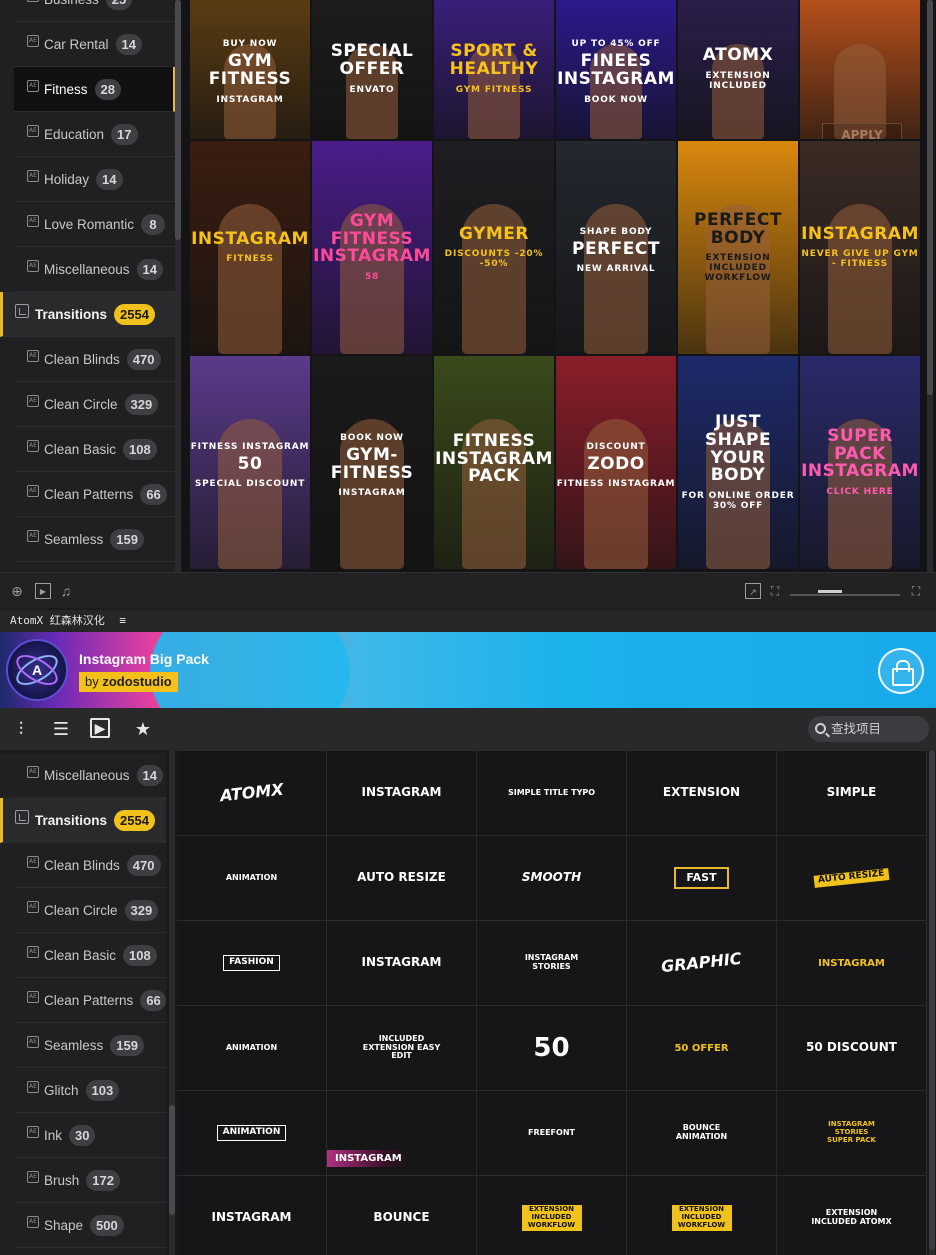 This screenshot has height=1255, width=936. Describe the element at coordinates (90, 1225) in the screenshot. I see `sidebar-item-shape: AE Shape 500` at that location.